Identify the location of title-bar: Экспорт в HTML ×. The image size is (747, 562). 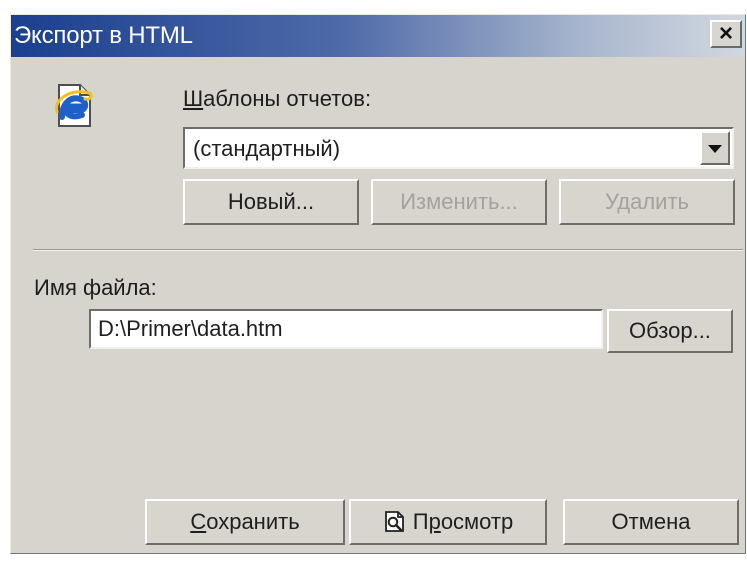
(378, 36).